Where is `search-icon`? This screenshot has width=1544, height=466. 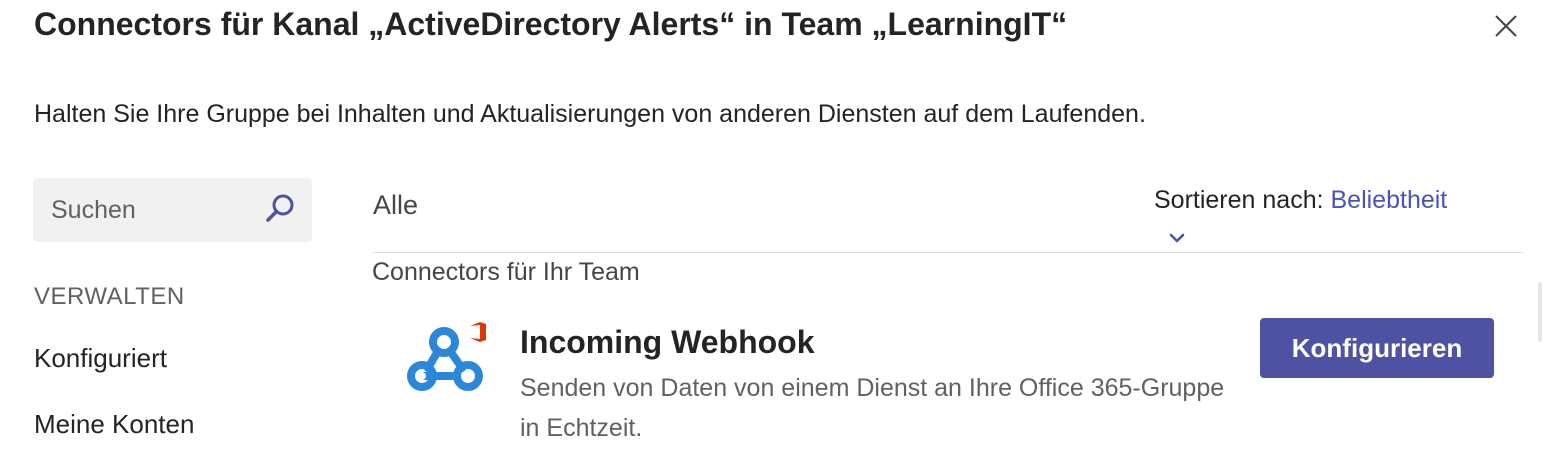
search-icon is located at coordinates (280, 209).